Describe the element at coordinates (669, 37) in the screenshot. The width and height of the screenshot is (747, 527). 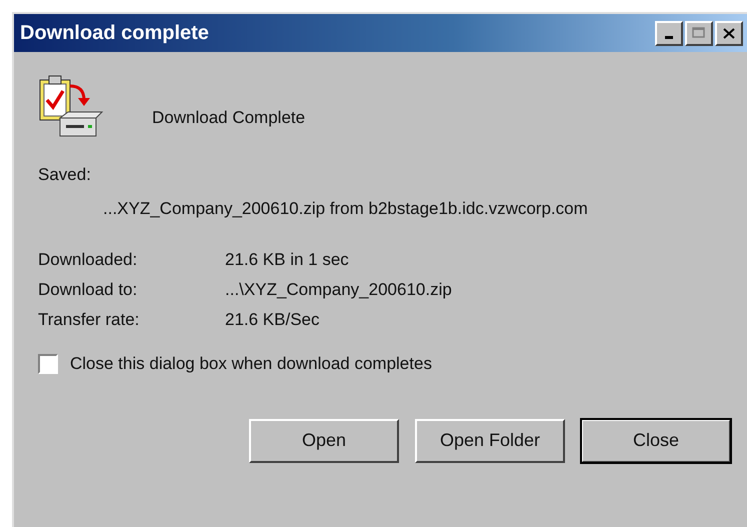
I see `minimize-icon` at that location.